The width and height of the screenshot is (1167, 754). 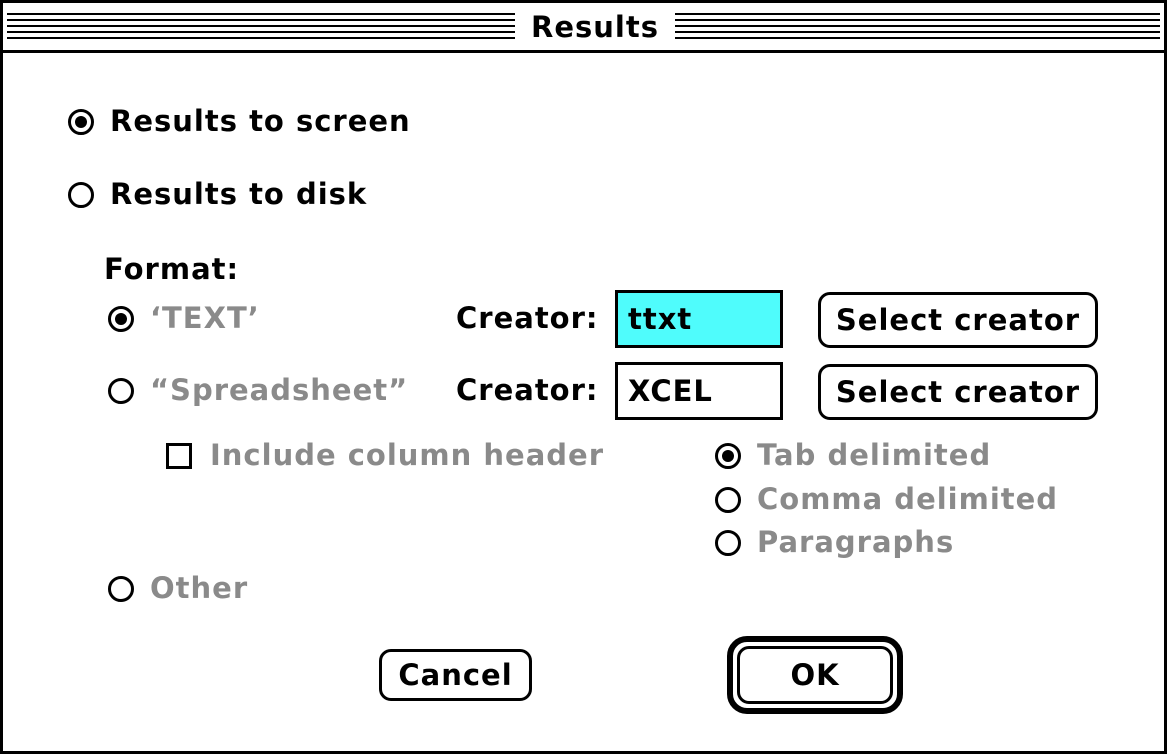 What do you see at coordinates (728, 543) in the screenshot?
I see `paragraphs-radio` at bounding box center [728, 543].